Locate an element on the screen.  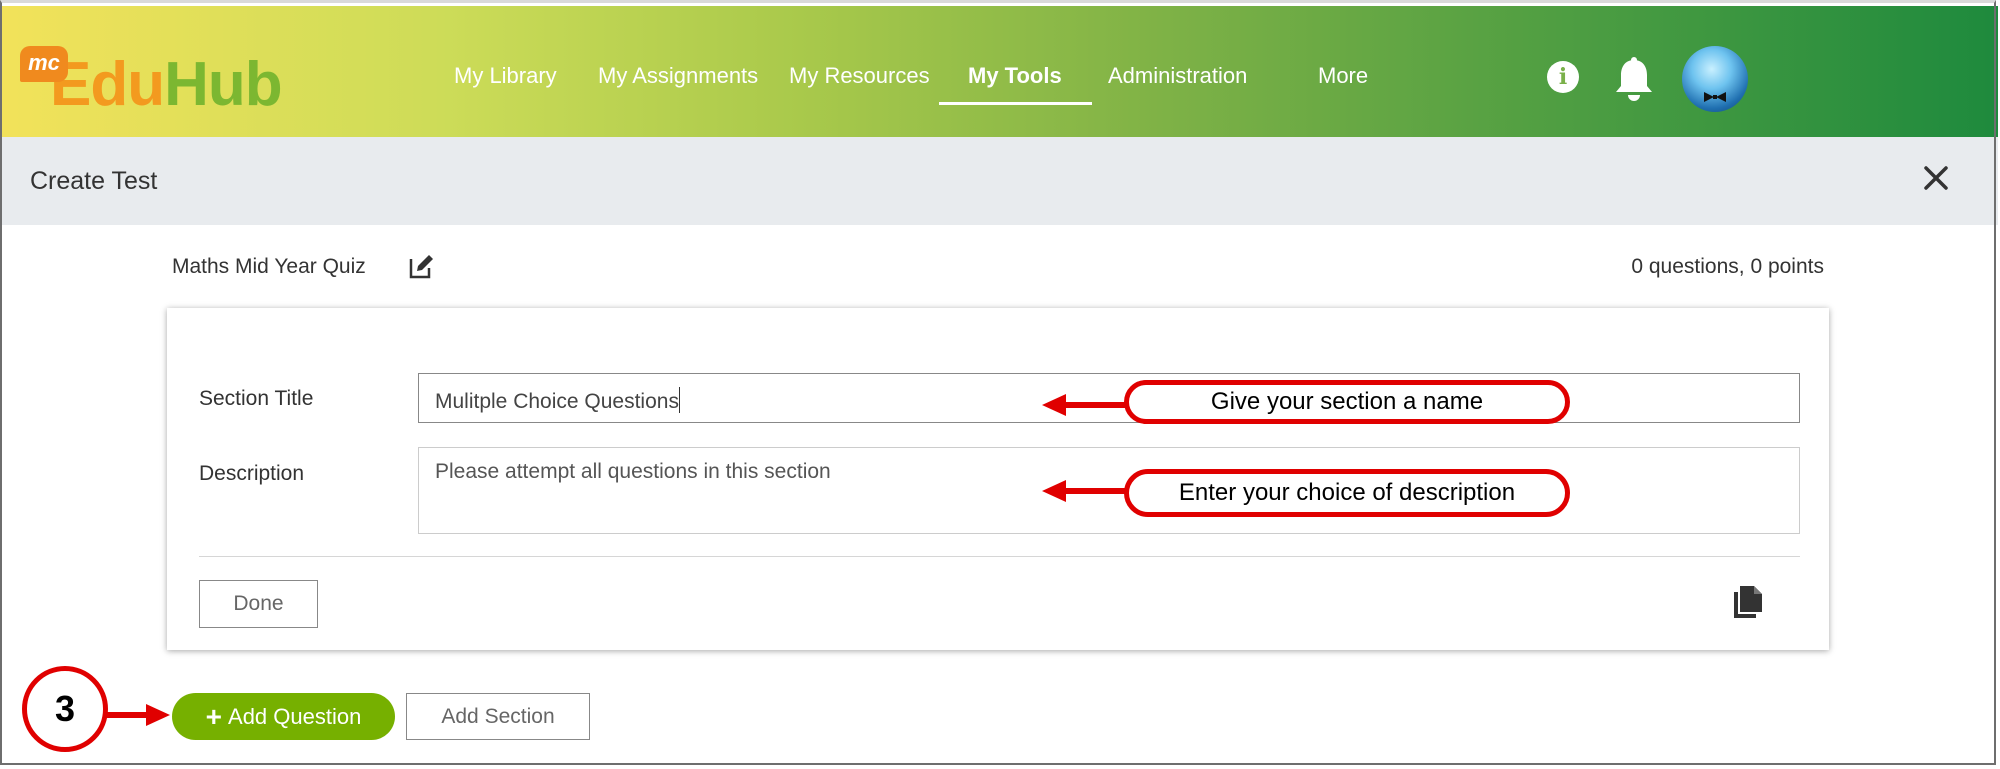
add-section-button: Add Section is located at coordinates (498, 716).